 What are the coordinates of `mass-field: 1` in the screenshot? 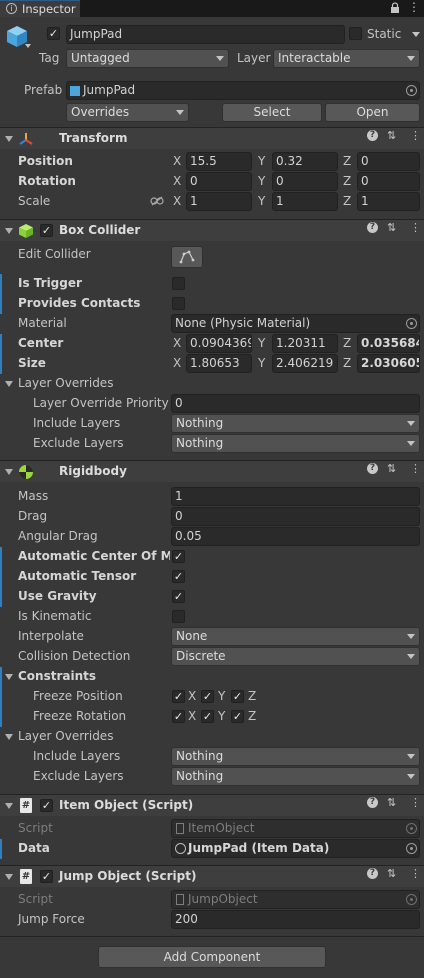 It's located at (295, 496).